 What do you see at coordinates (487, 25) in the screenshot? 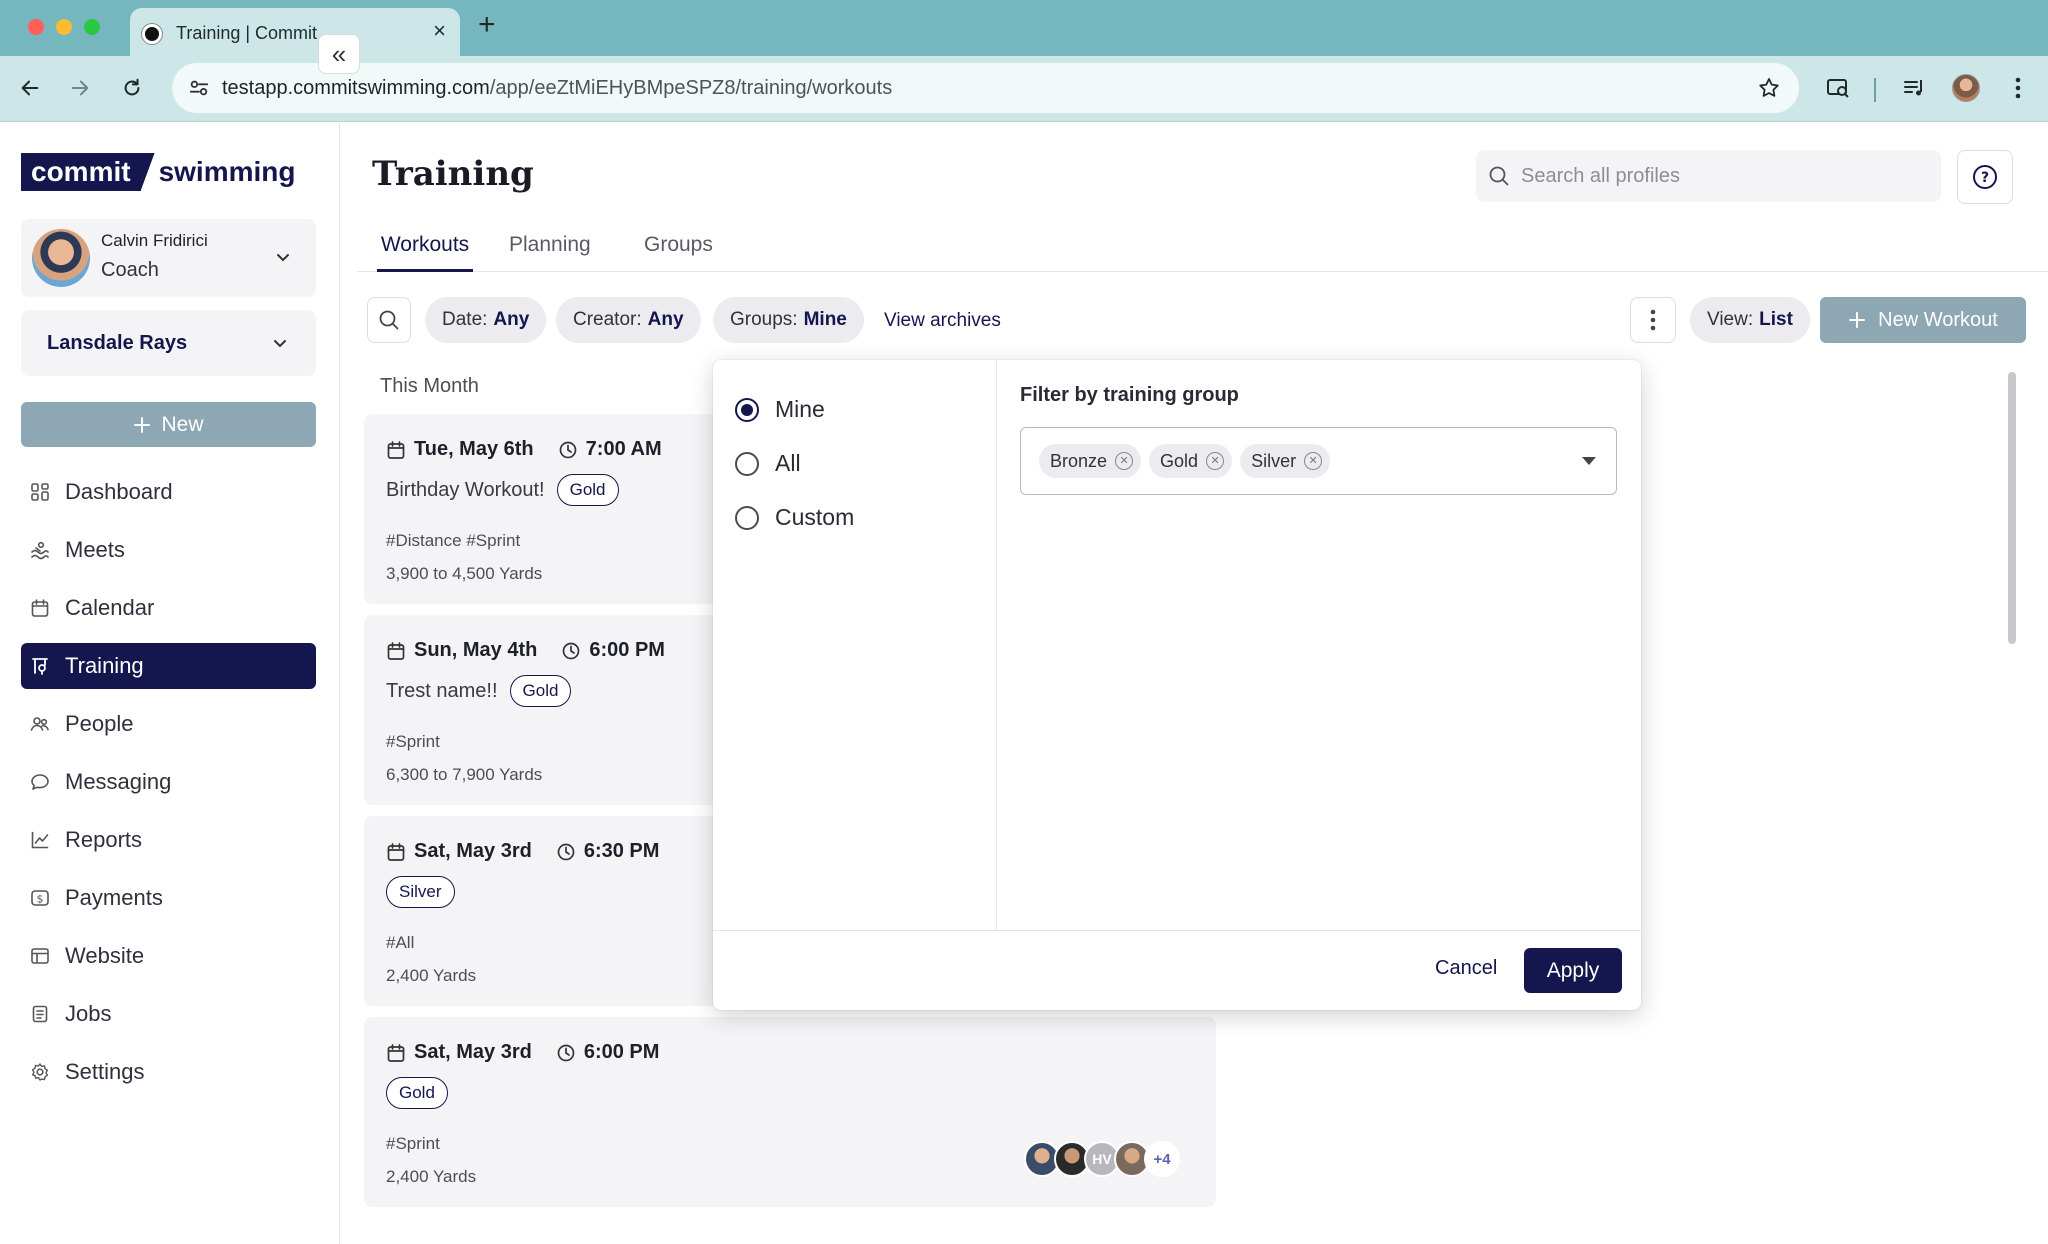
I see `new-tab-button: +` at bounding box center [487, 25].